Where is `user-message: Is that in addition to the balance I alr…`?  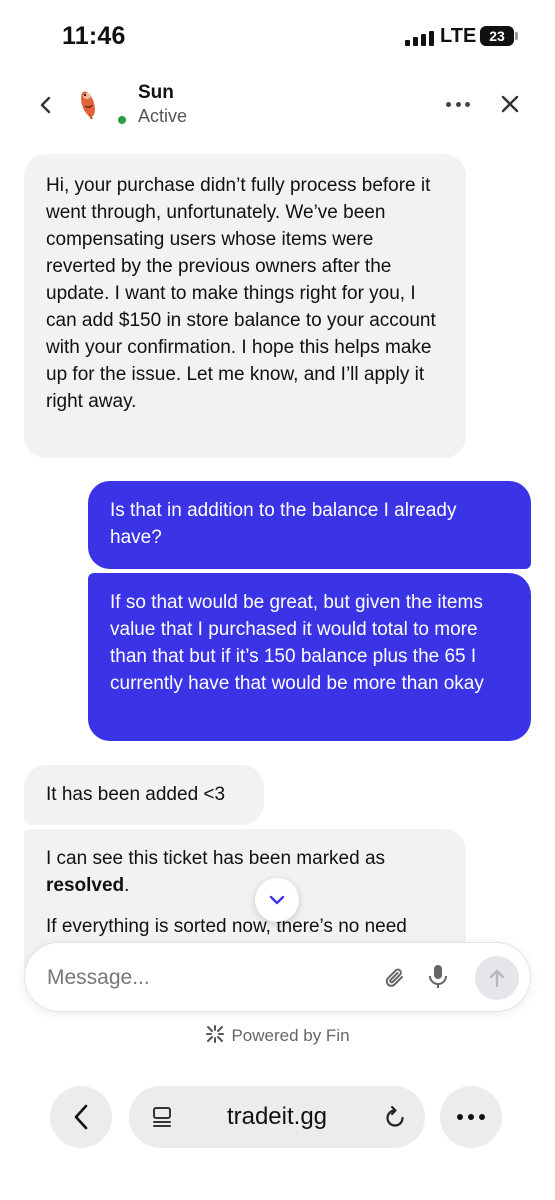 user-message: Is that in addition to the balance I alr… is located at coordinates (309, 525).